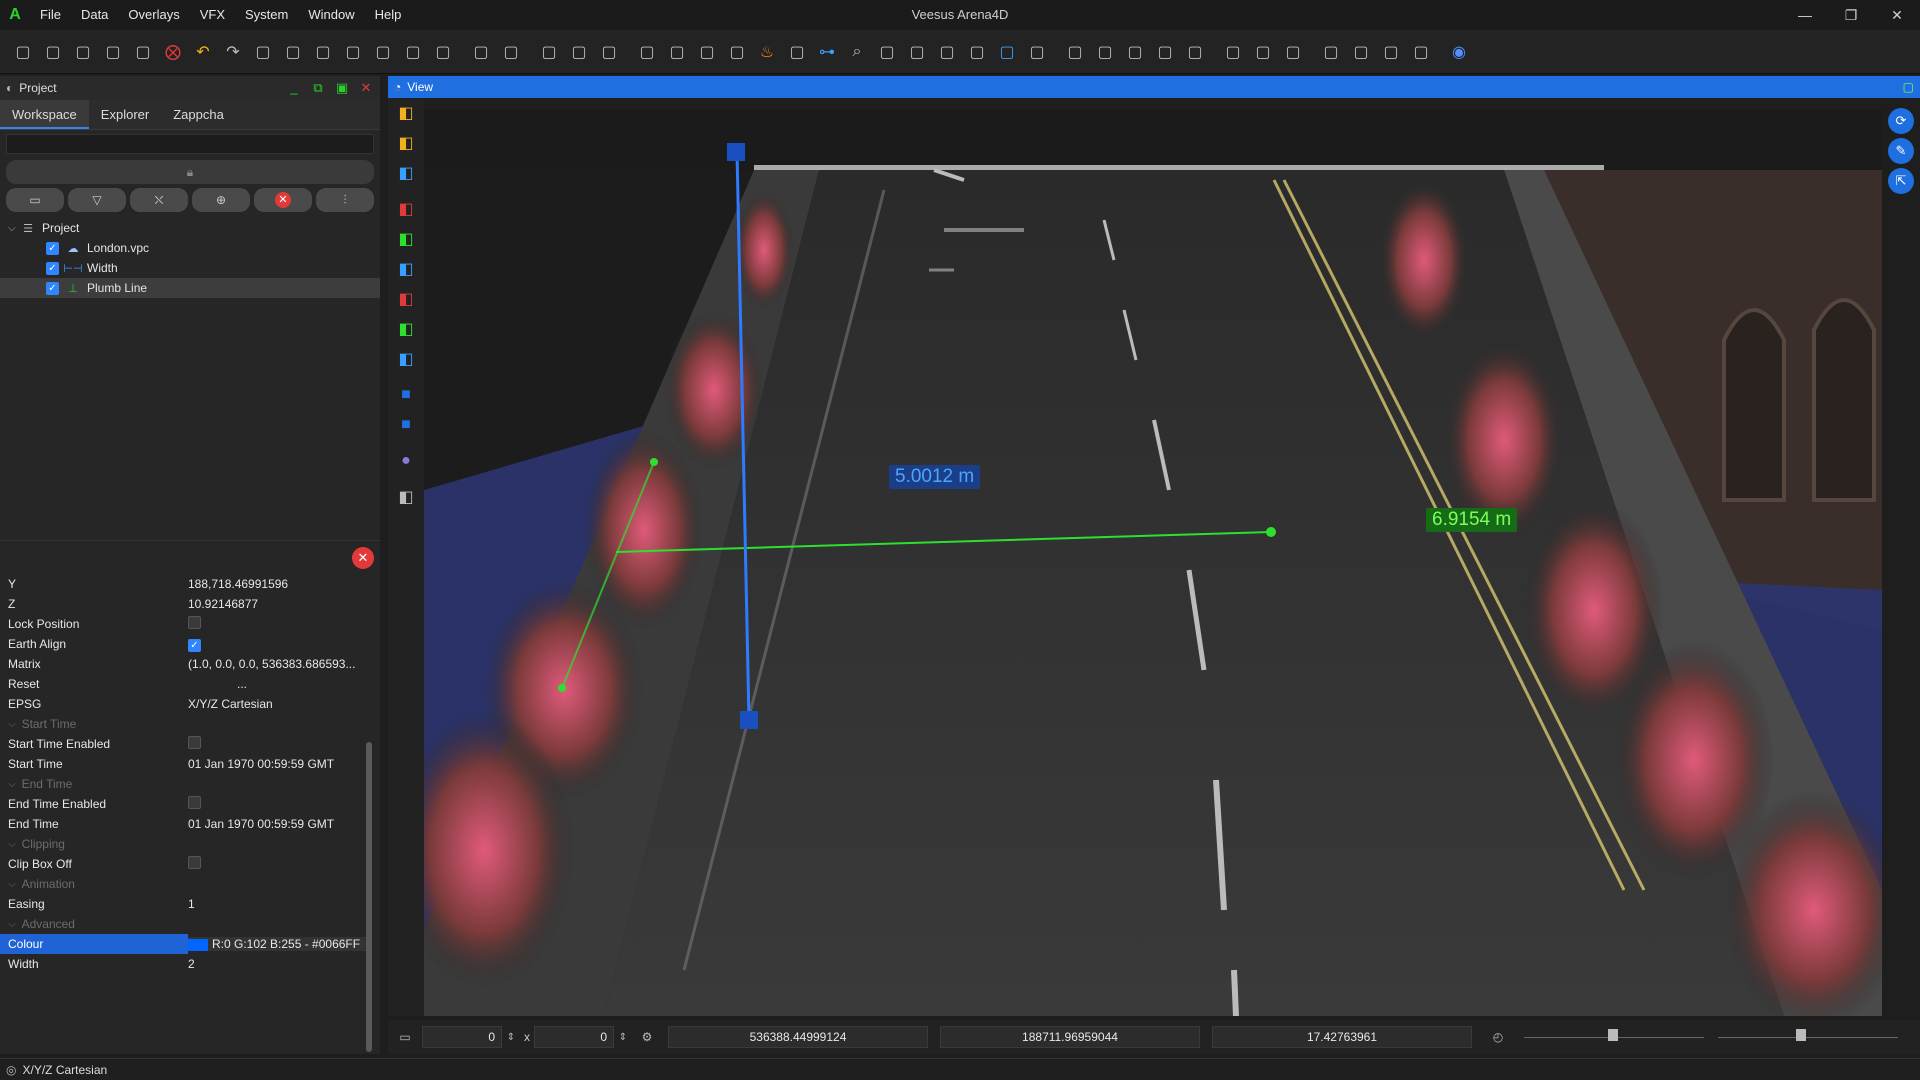 The image size is (1920, 1080). What do you see at coordinates (827, 52) in the screenshot?
I see `measure-icon: ⊶` at bounding box center [827, 52].